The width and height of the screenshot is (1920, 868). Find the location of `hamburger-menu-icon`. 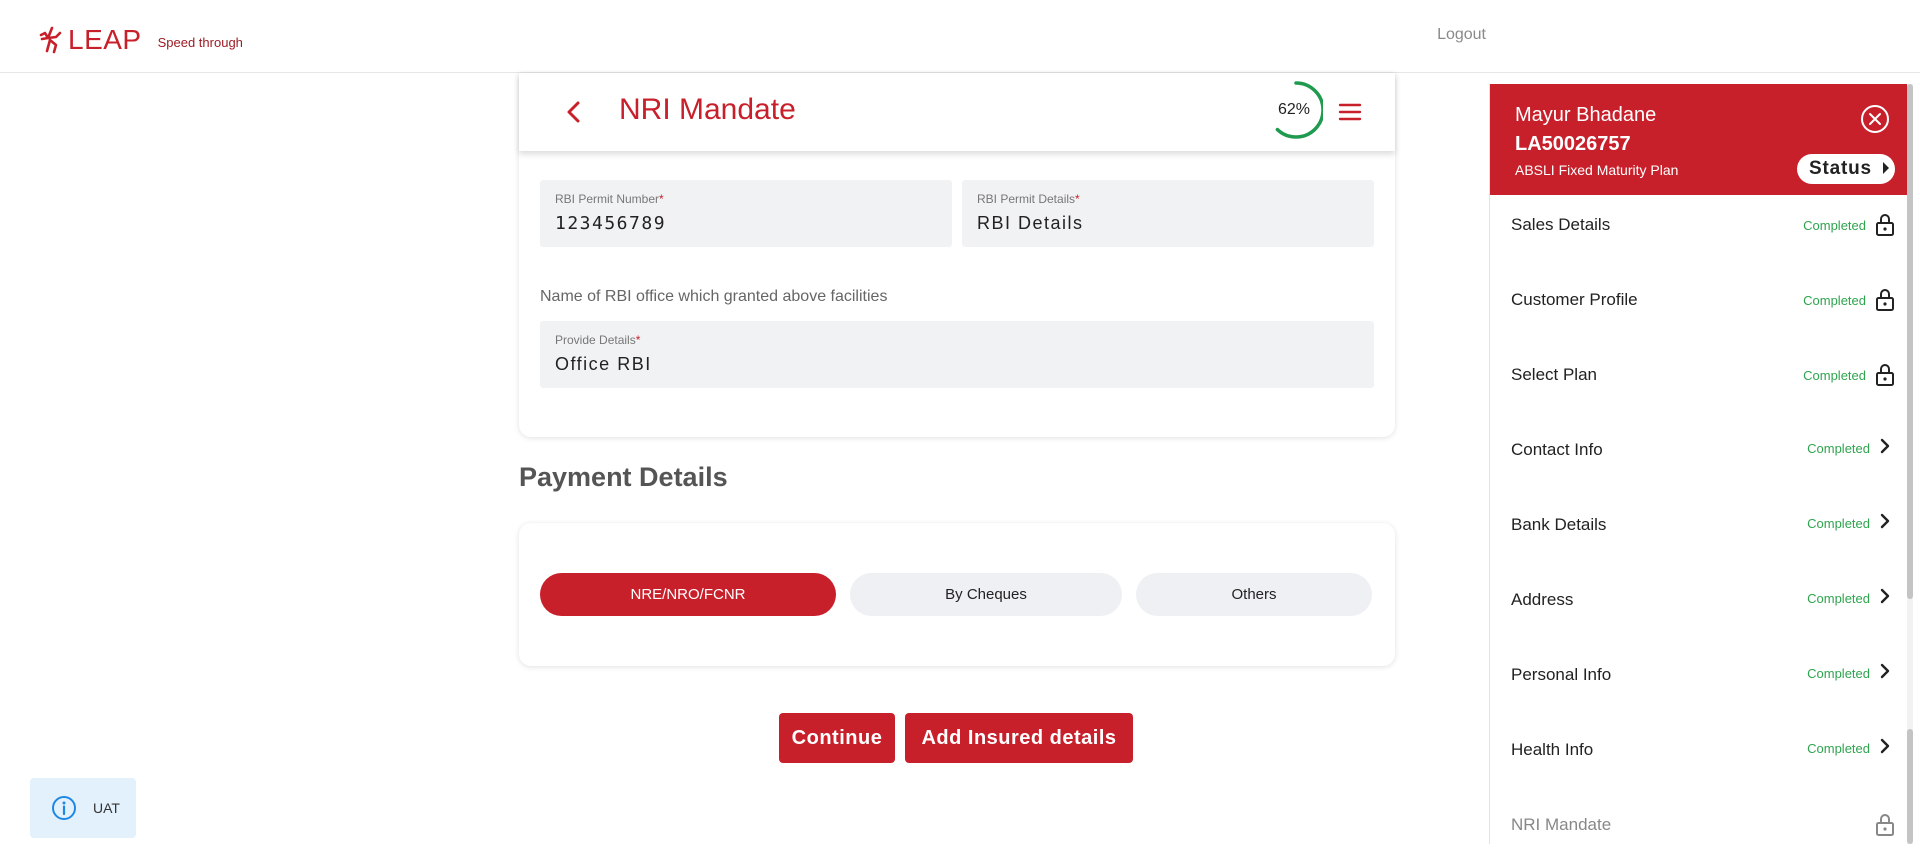

hamburger-menu-icon is located at coordinates (1350, 112).